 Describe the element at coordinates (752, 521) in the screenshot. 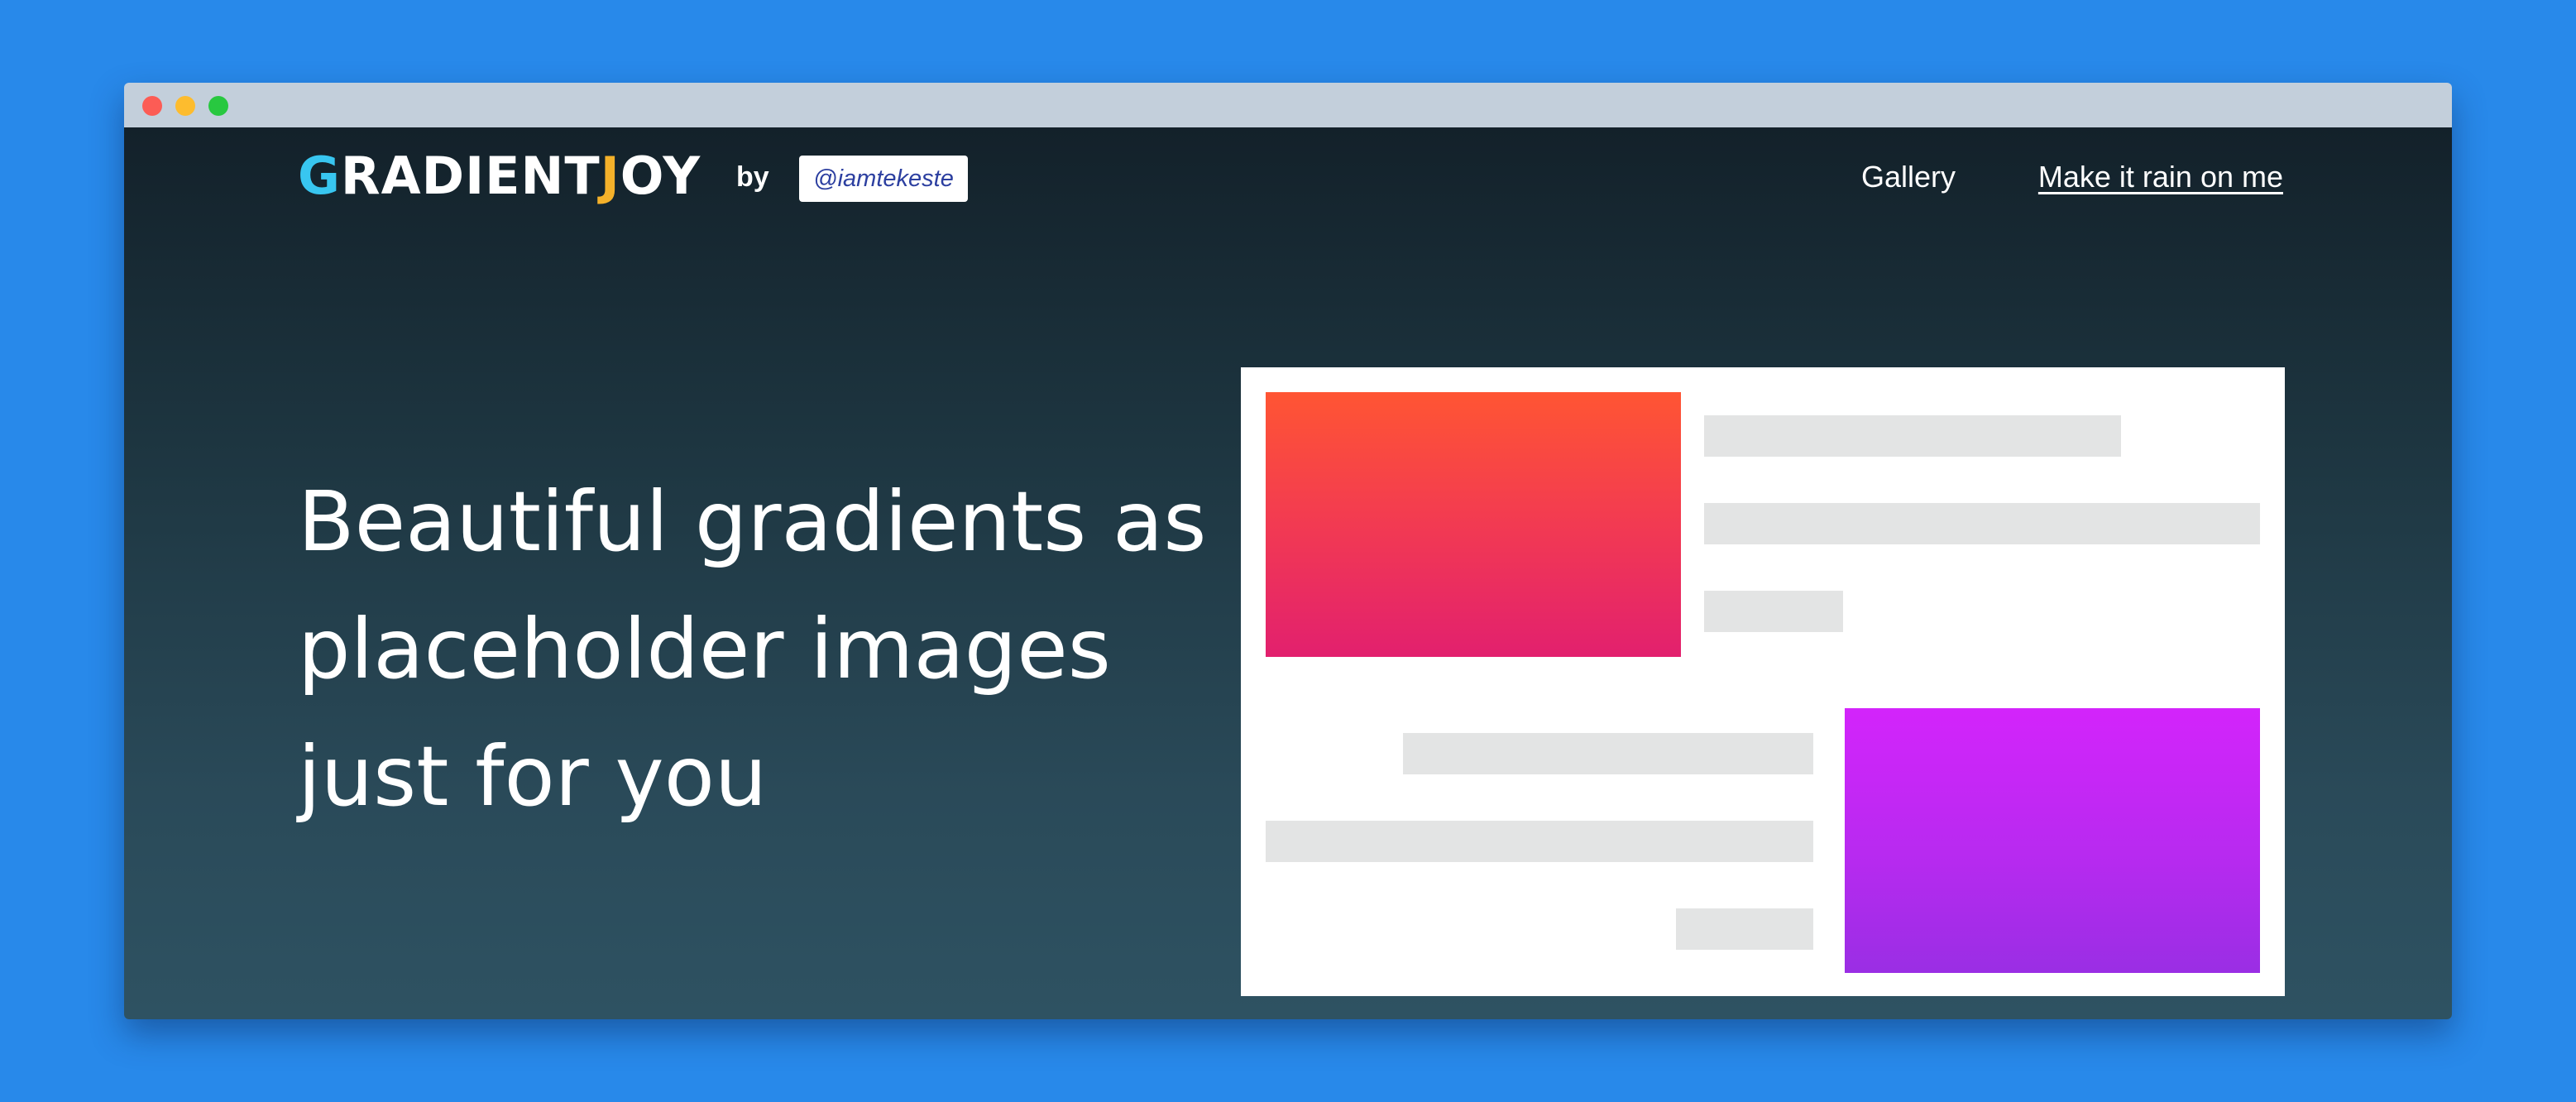

I see `hero-heading-line: Beautiful gradients as` at that location.